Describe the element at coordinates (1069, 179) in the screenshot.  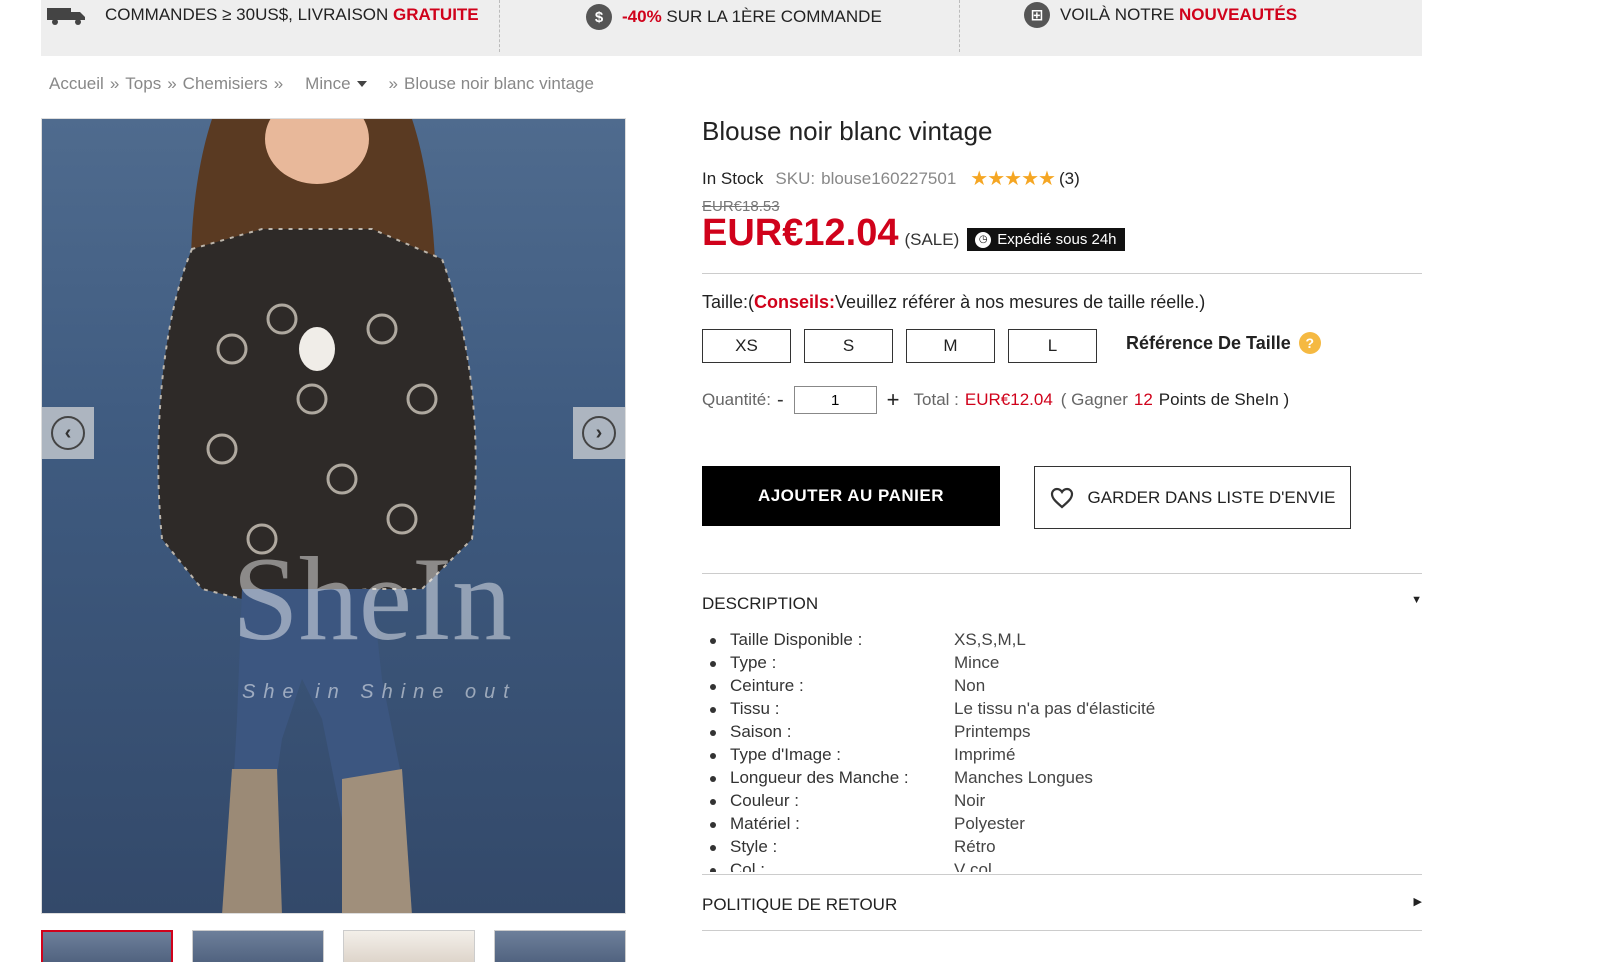
I see `rating-count: (3)` at that location.